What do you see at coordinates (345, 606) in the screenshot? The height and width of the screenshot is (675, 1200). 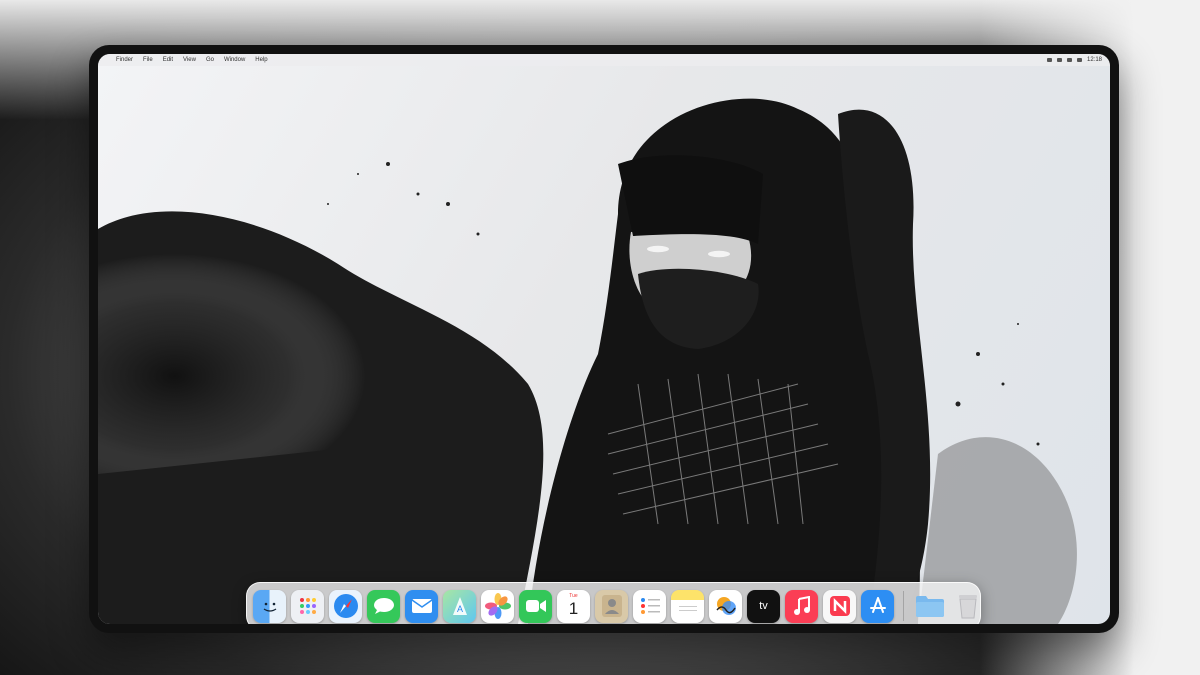 I see `safari-icon` at bounding box center [345, 606].